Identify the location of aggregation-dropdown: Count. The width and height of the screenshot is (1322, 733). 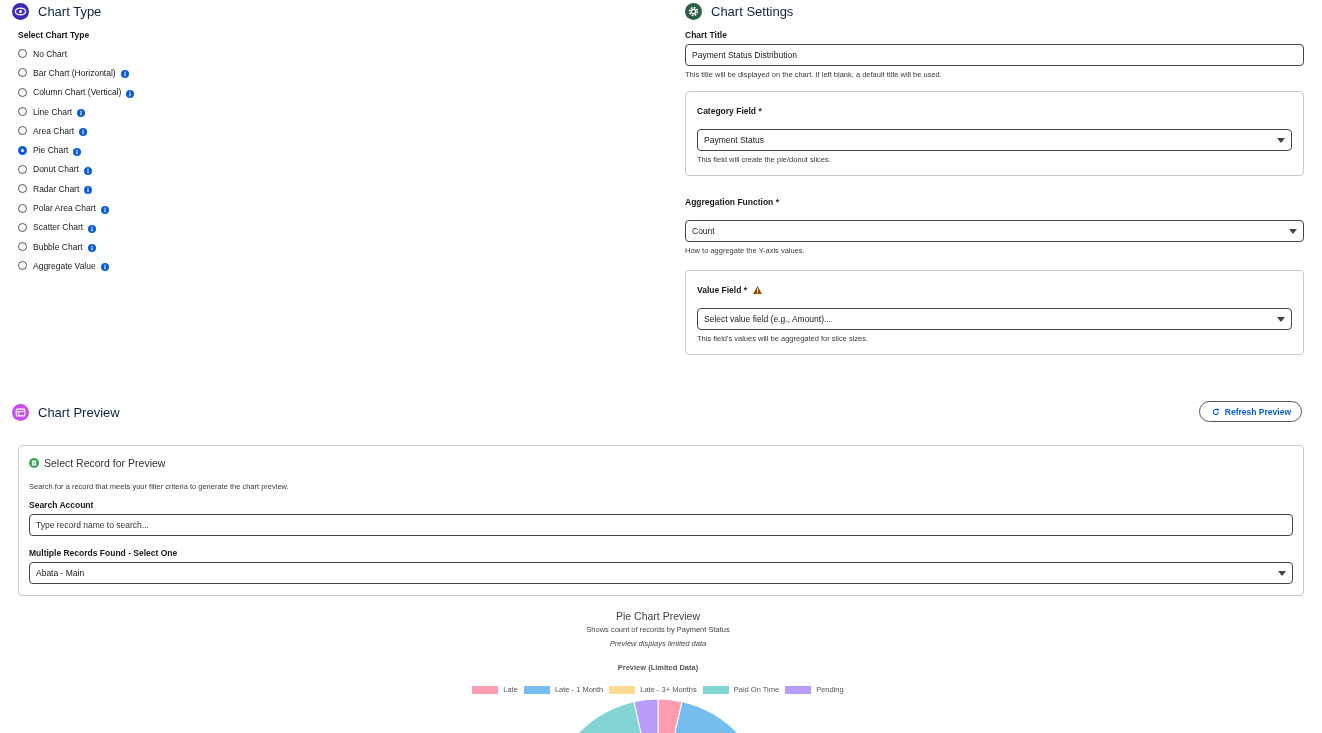
(994, 231).